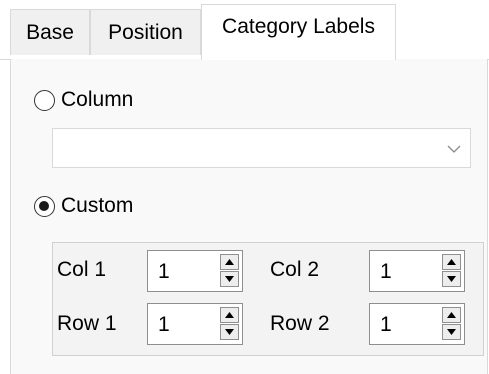 Image resolution: width=489 pixels, height=374 pixels. I want to click on row1-value: 1, so click(164, 325).